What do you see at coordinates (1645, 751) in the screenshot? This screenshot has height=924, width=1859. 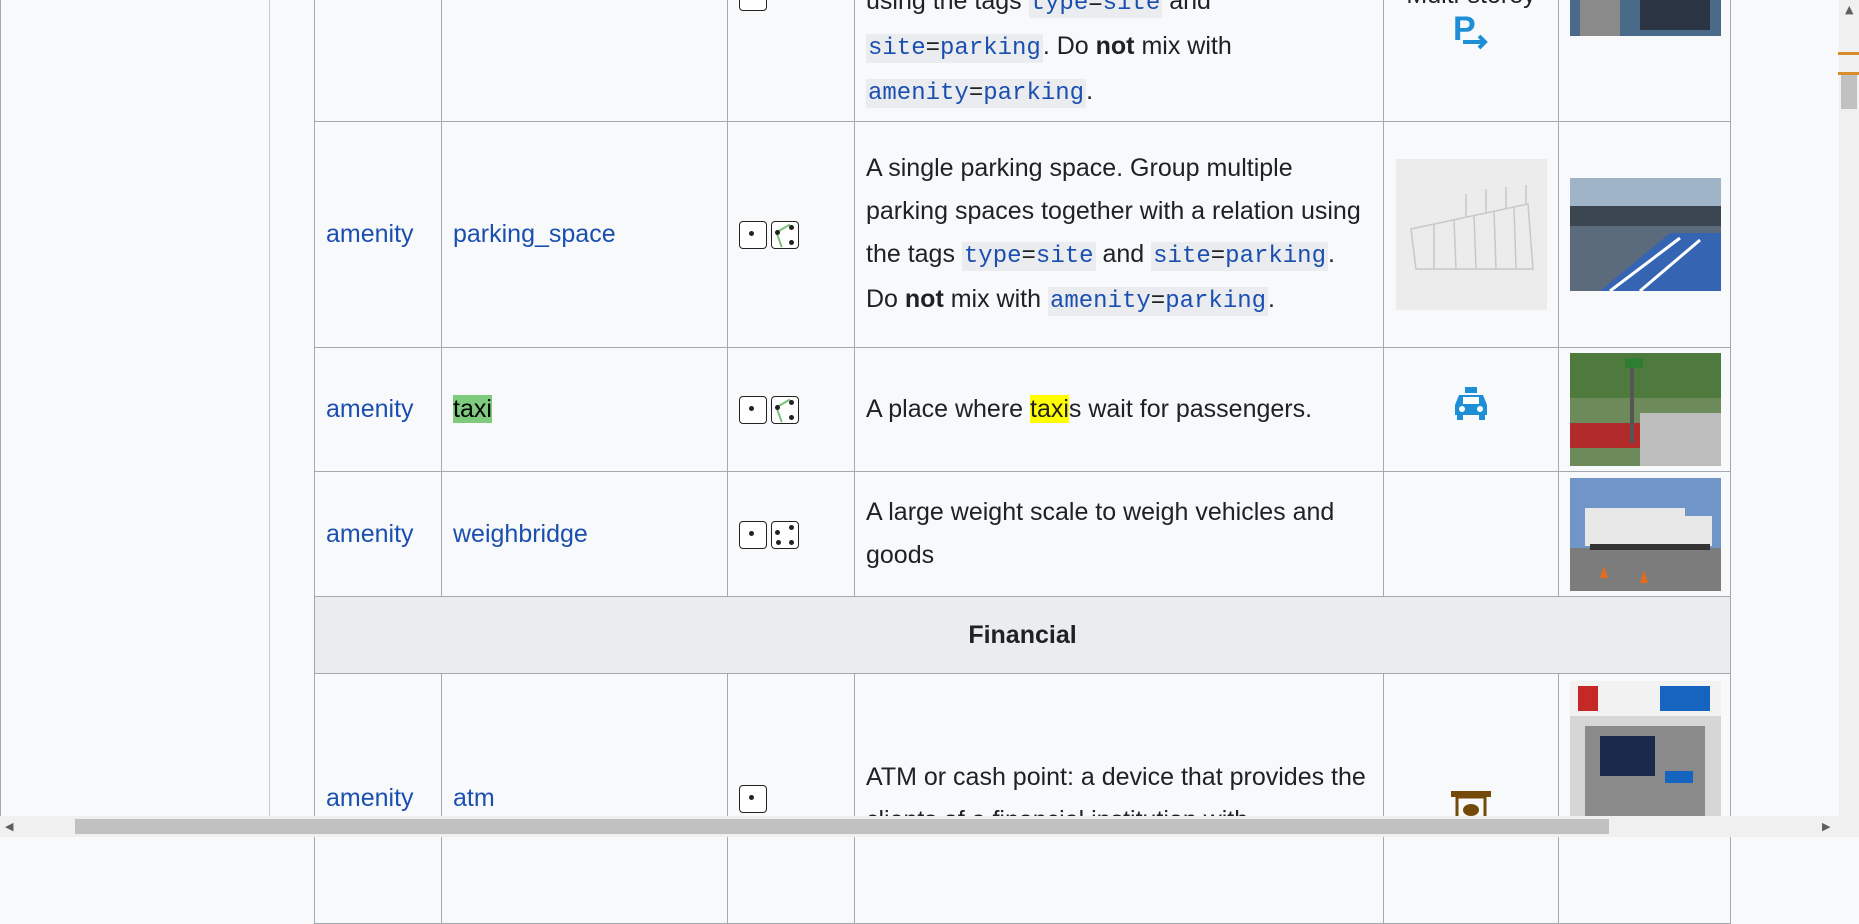 I see `photo-atm` at bounding box center [1645, 751].